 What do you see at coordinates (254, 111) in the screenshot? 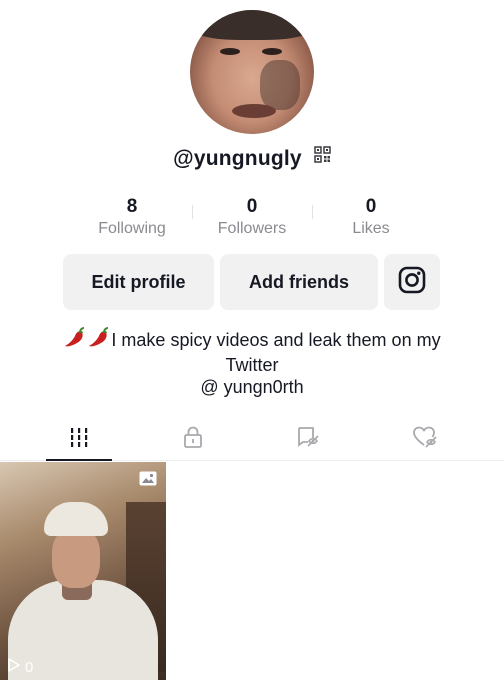
I see `avatar-mouth` at bounding box center [254, 111].